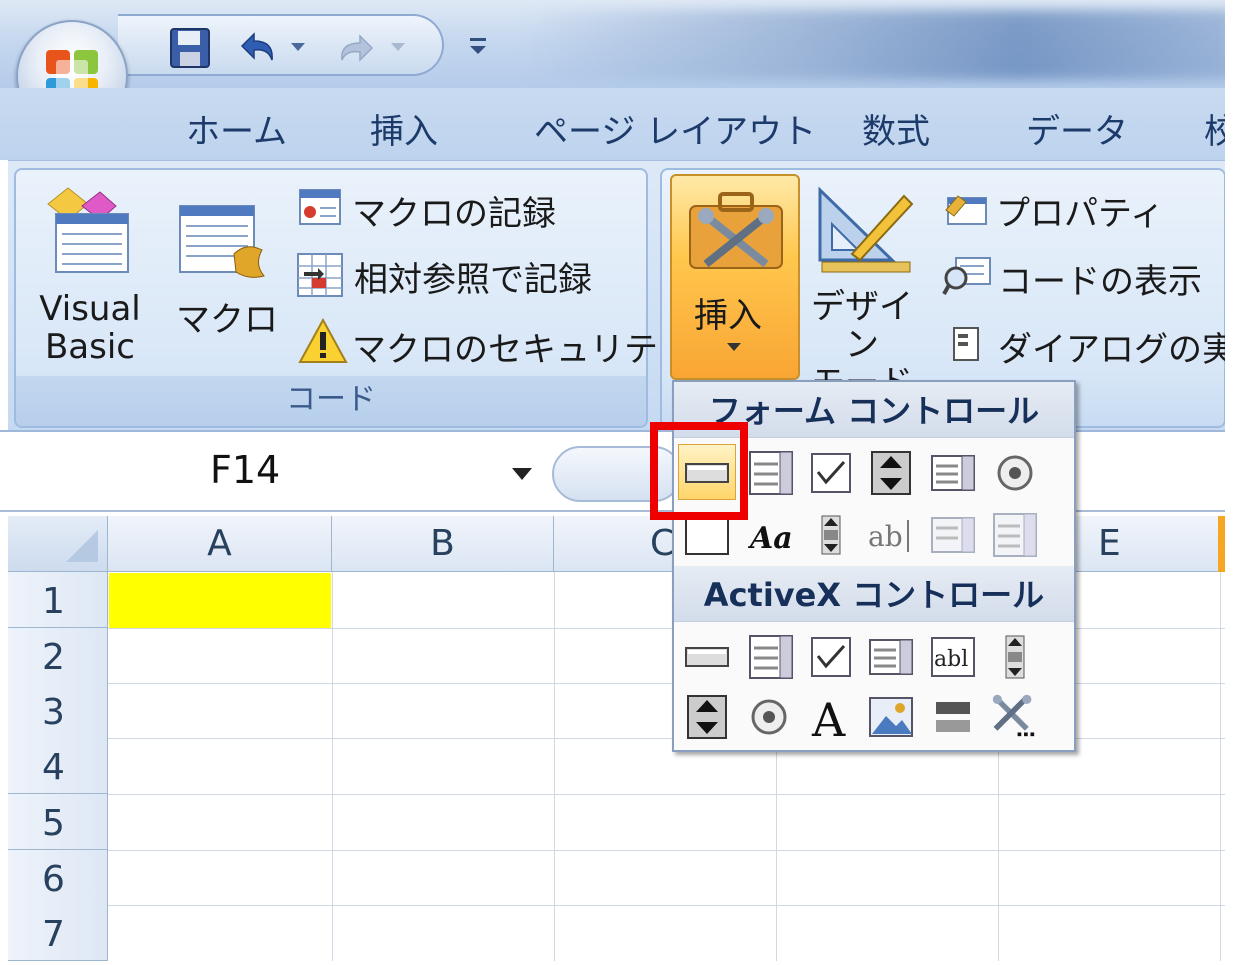 This screenshot has height=965, width=1233. What do you see at coordinates (1229, 480) in the screenshot?
I see `window-edge` at bounding box center [1229, 480].